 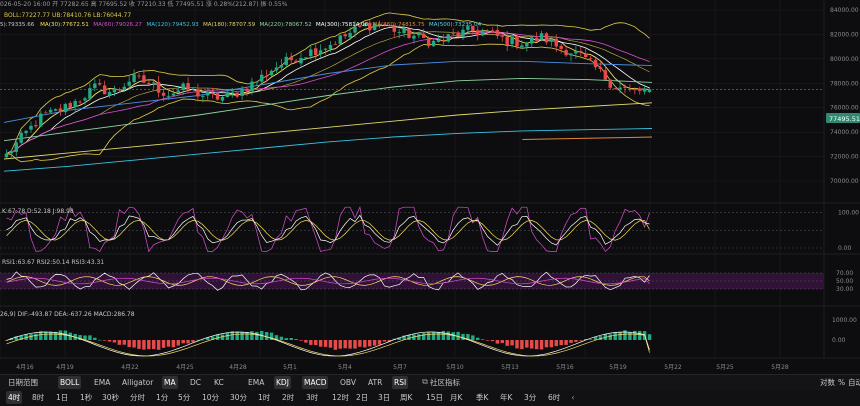 I want to click on indicator-toggle: KDJ, so click(x=282, y=382).